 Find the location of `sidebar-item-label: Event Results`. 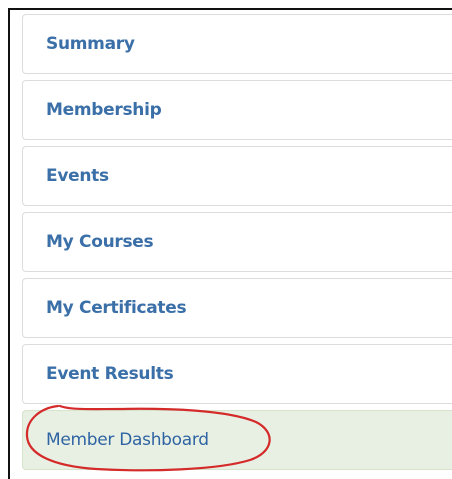

sidebar-item-label: Event Results is located at coordinates (110, 374).